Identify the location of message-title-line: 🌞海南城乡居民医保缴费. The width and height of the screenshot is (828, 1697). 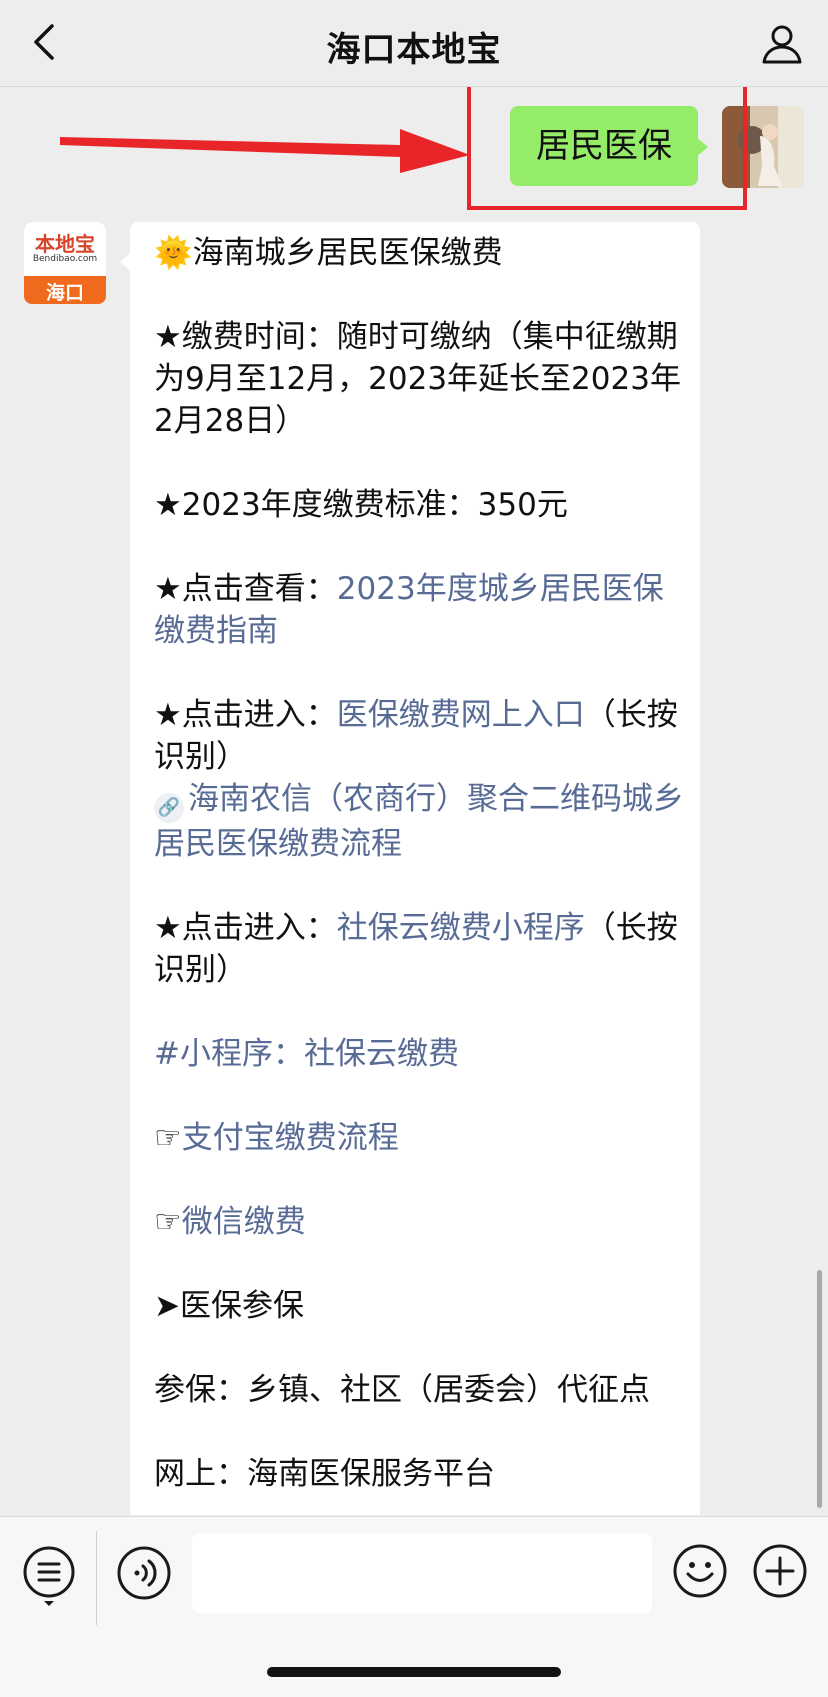
(419, 253).